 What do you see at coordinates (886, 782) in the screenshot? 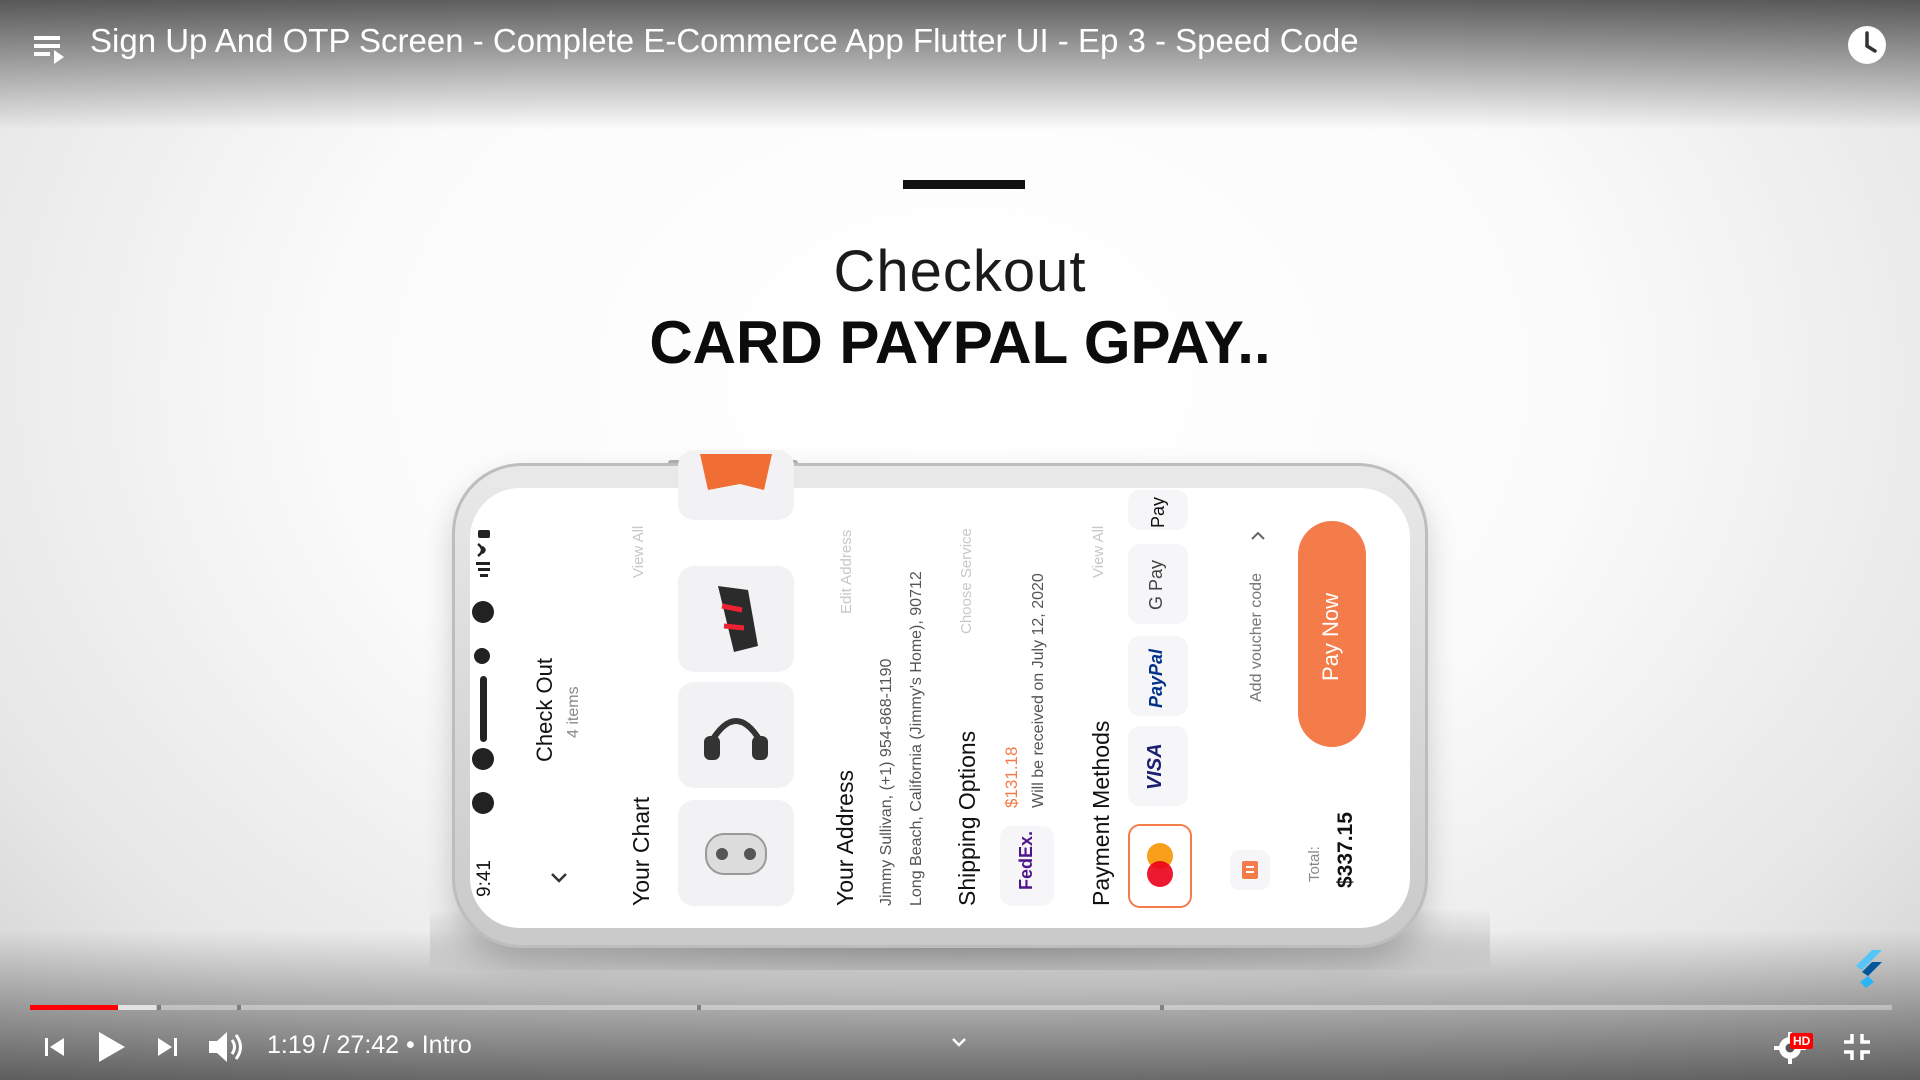
I see `address-line-1: Jimmy Sullivan, (+1) 954-868-1190` at bounding box center [886, 782].